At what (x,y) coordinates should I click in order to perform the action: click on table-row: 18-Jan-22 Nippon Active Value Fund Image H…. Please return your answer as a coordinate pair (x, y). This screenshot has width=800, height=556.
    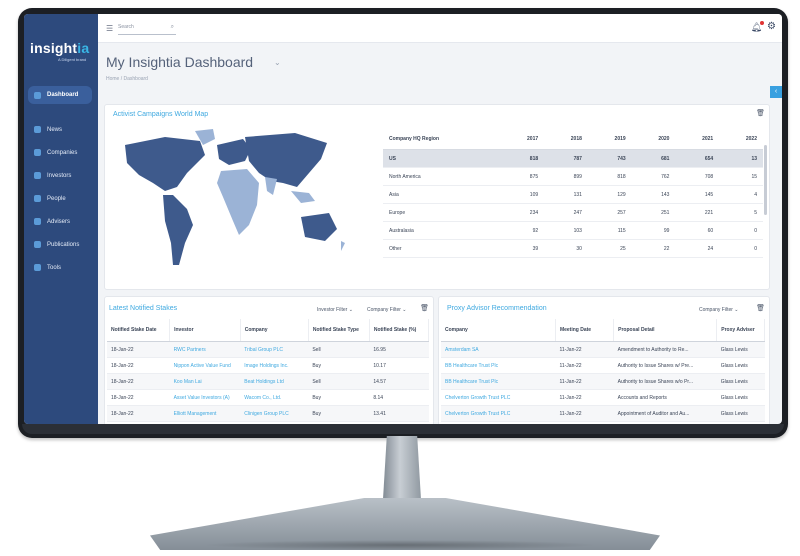
    Looking at the image, I should click on (268, 365).